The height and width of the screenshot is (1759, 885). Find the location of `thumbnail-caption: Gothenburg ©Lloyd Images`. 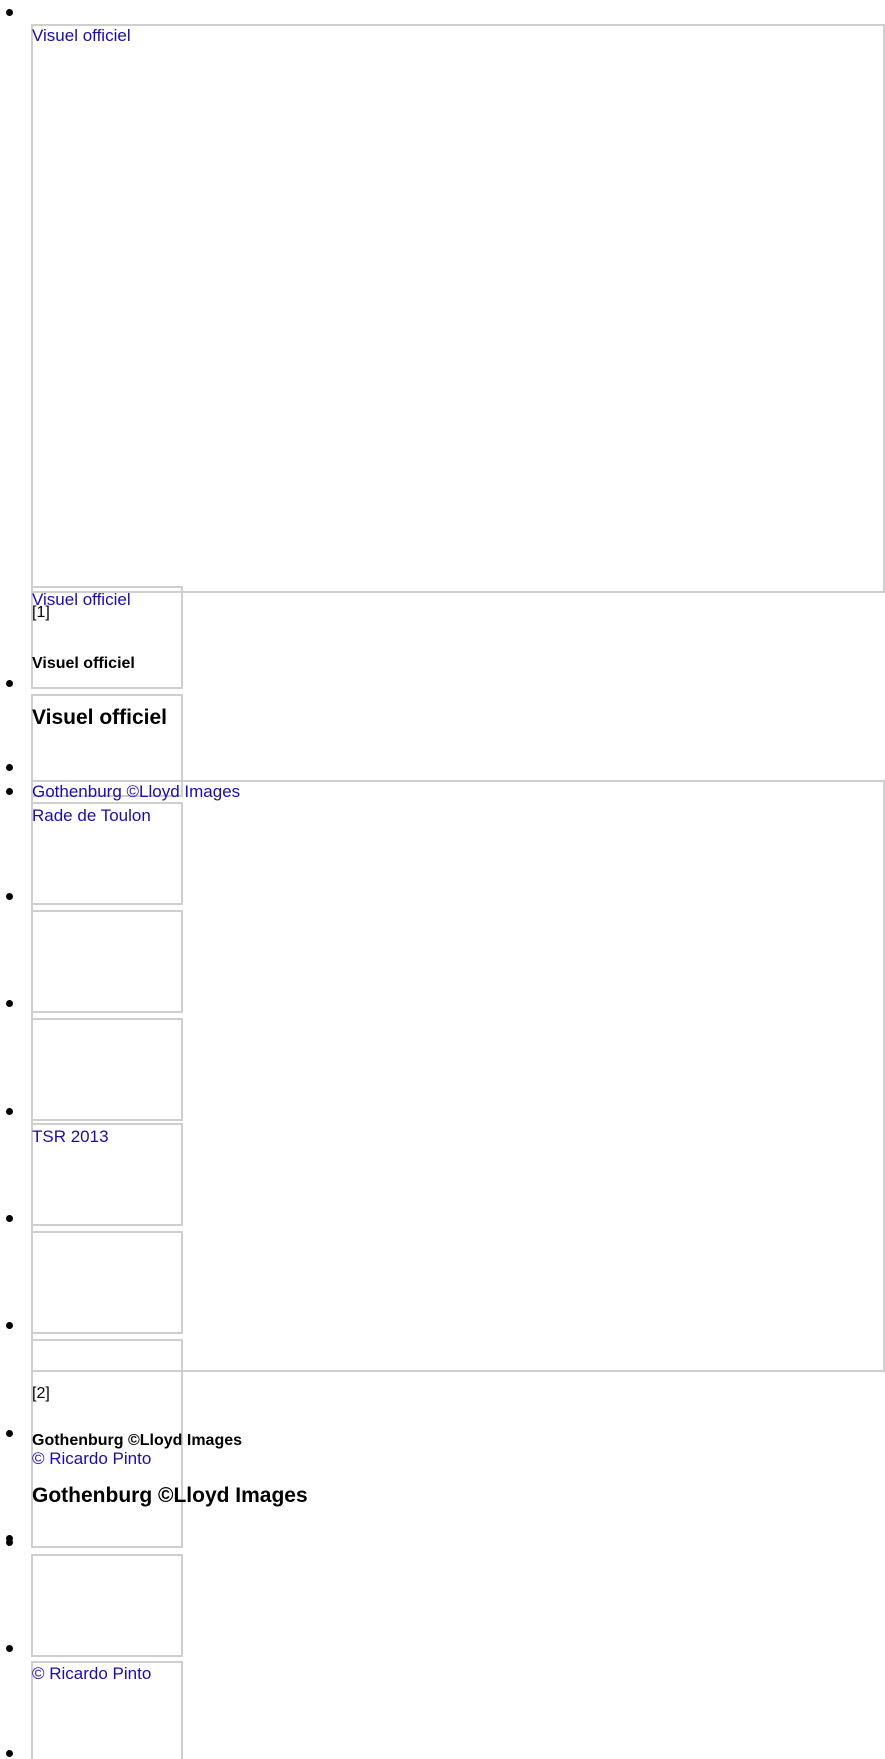

thumbnail-caption: Gothenburg ©Lloyd Images is located at coordinates (137, 1440).